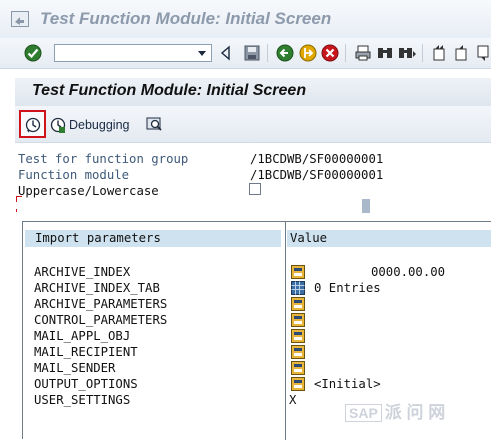 Image resolution: width=491 pixels, height=440 pixels. Describe the element at coordinates (86, 352) in the screenshot. I see `param-name: MAIL_RECIPIENT` at that location.